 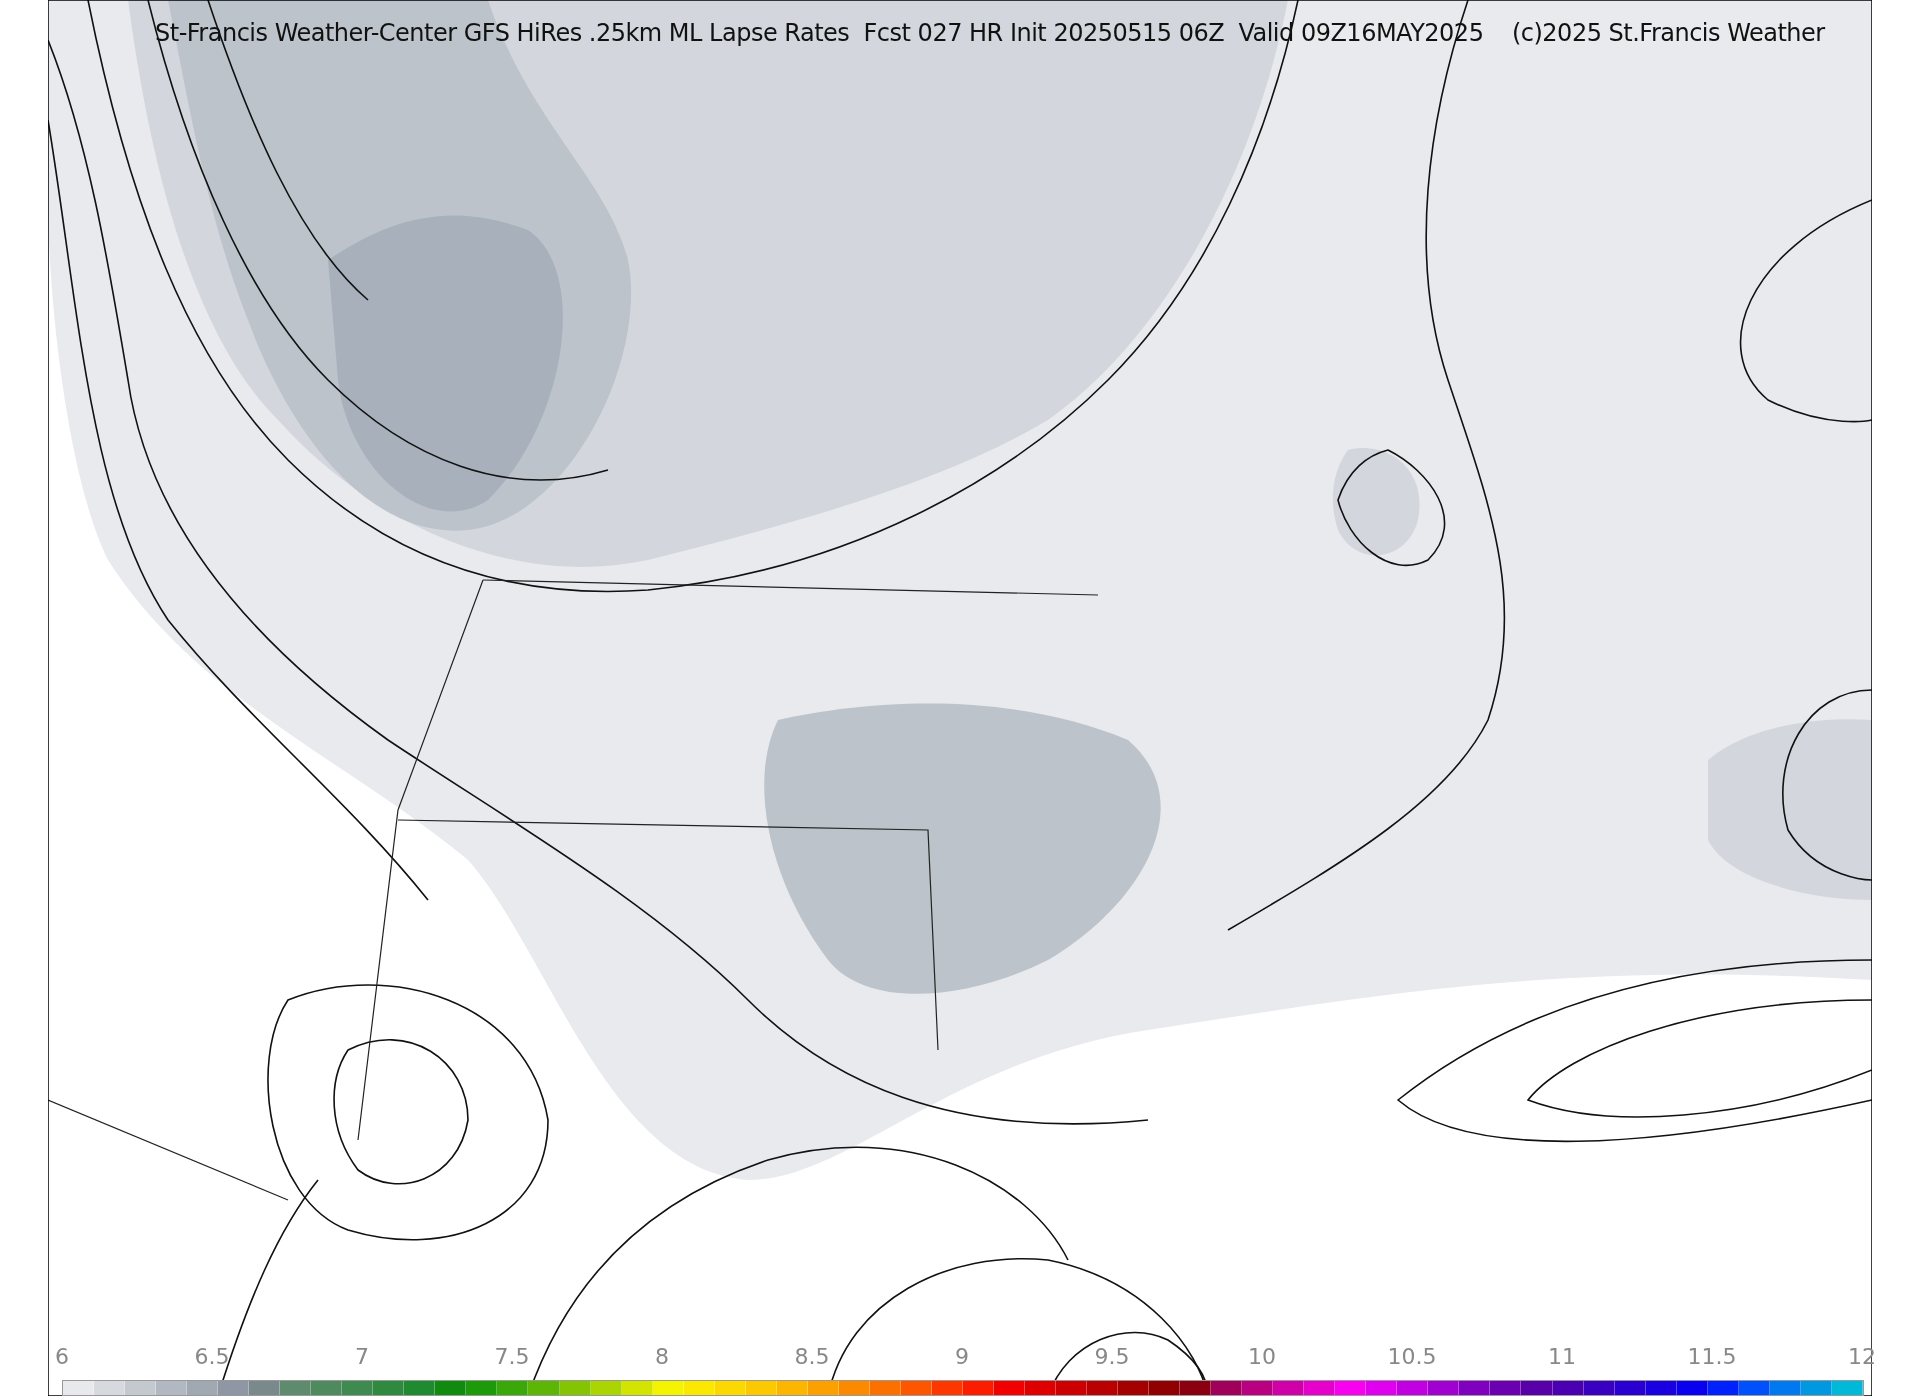 I want to click on colorbar-tick-label: 6.5, so click(x=212, y=1357).